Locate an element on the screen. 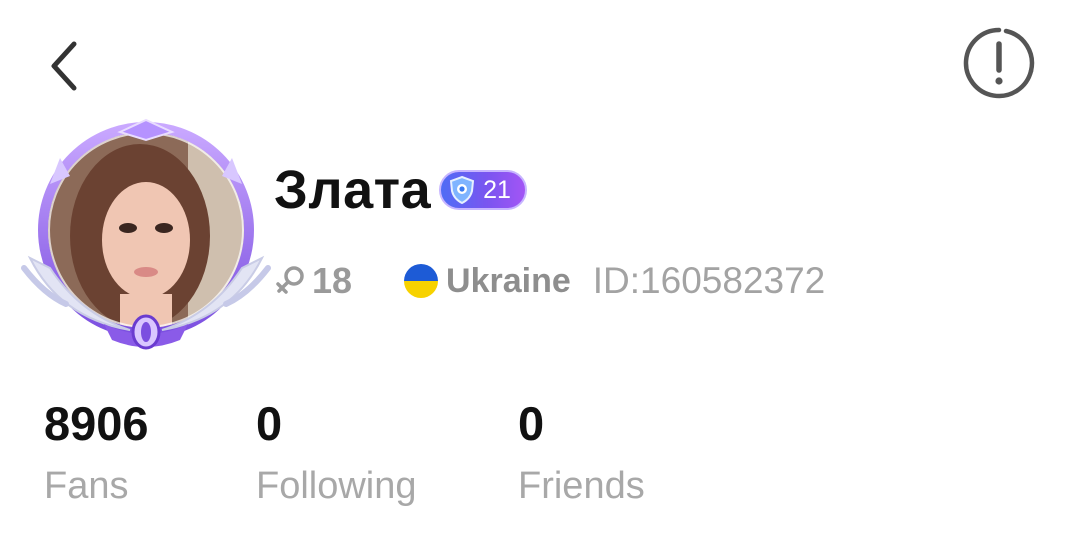  stat-label: Fans is located at coordinates (86, 486).